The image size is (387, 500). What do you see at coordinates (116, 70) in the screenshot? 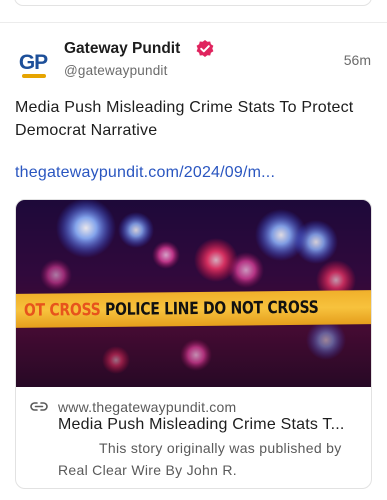
I see `author-handle: @gatewaypundit` at bounding box center [116, 70].